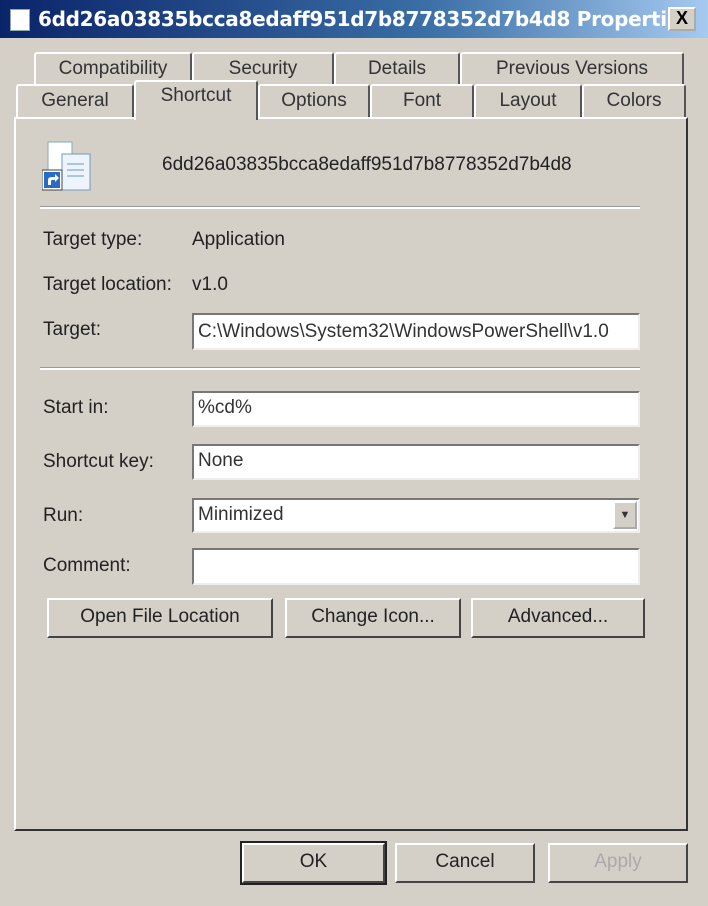  What do you see at coordinates (618, 863) in the screenshot?
I see `apply-button: Apply` at bounding box center [618, 863].